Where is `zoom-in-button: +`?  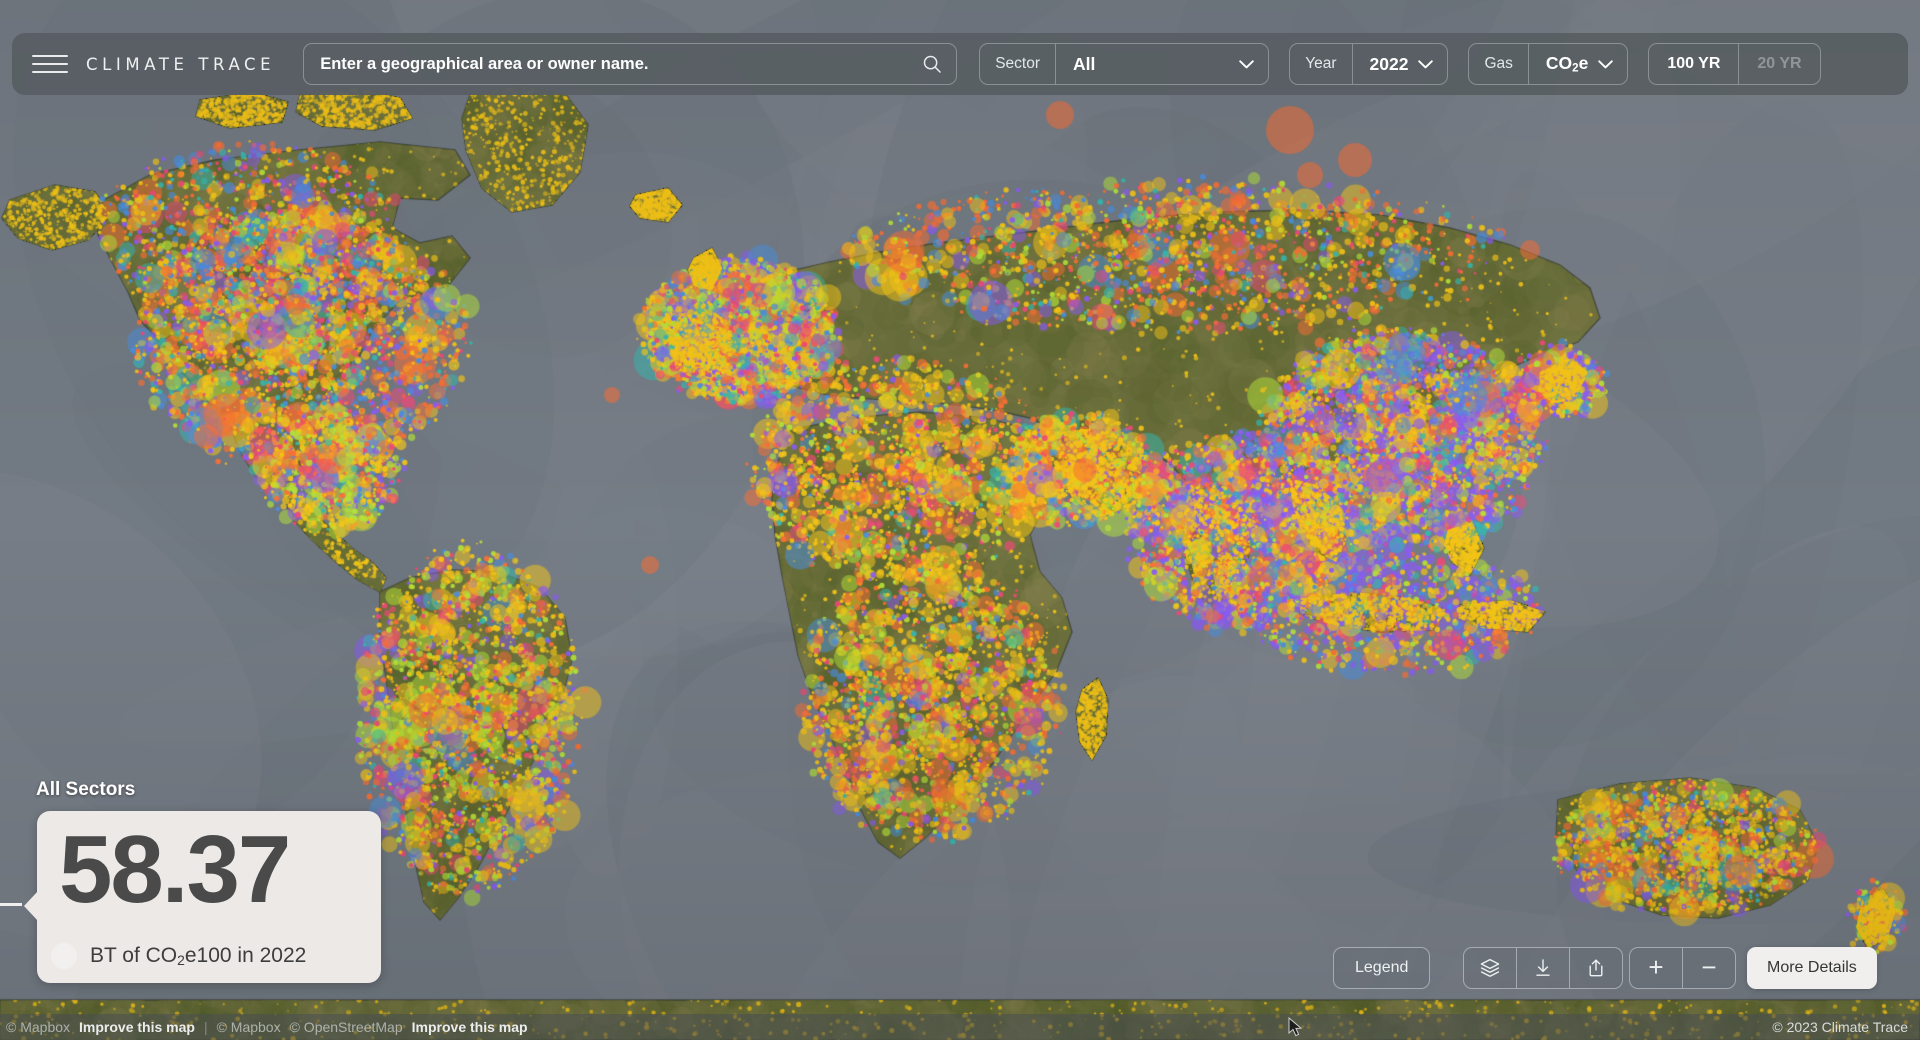 zoom-in-button: + is located at coordinates (1656, 968).